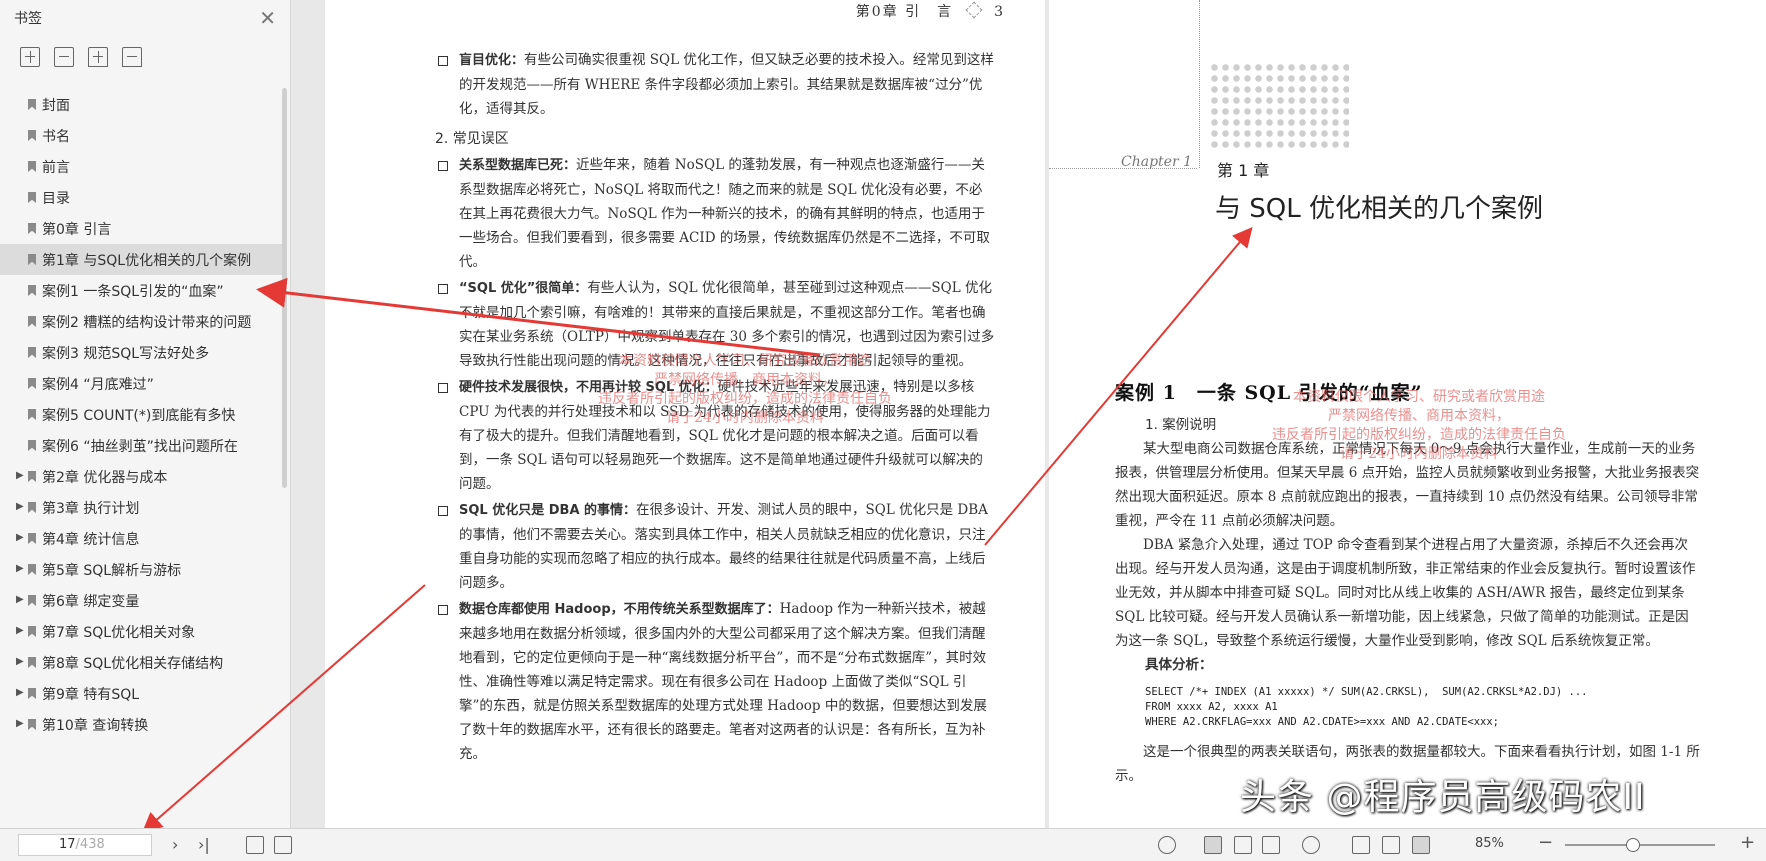  I want to click on zoom-slider-handle, so click(1633, 845).